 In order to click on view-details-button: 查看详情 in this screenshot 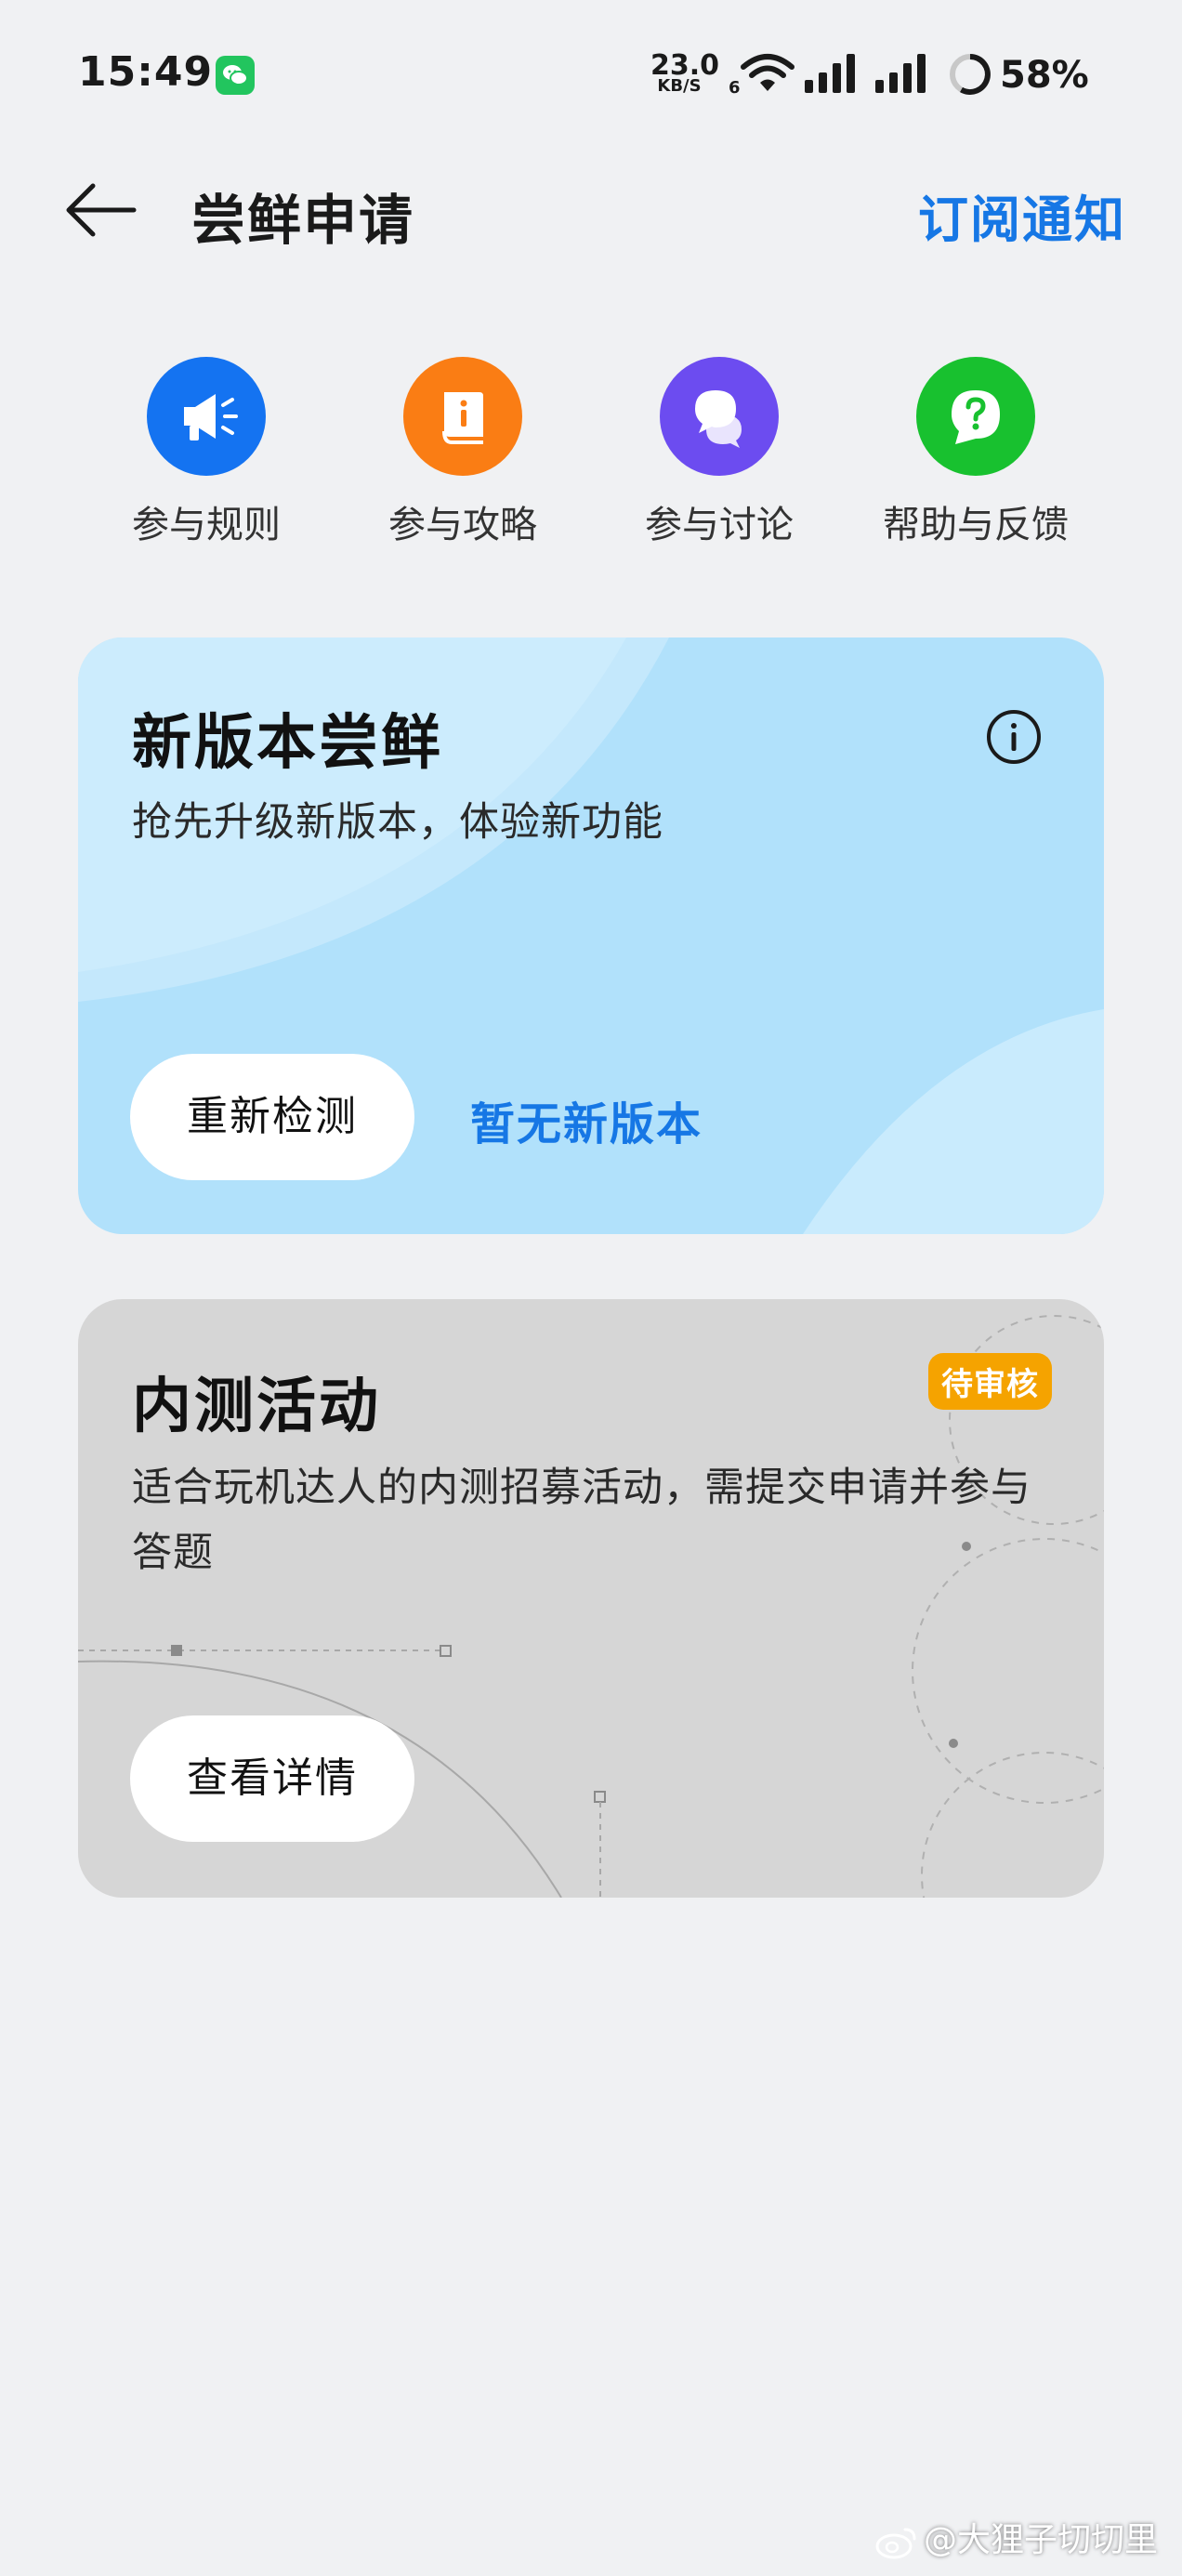, I will do `click(272, 1778)`.